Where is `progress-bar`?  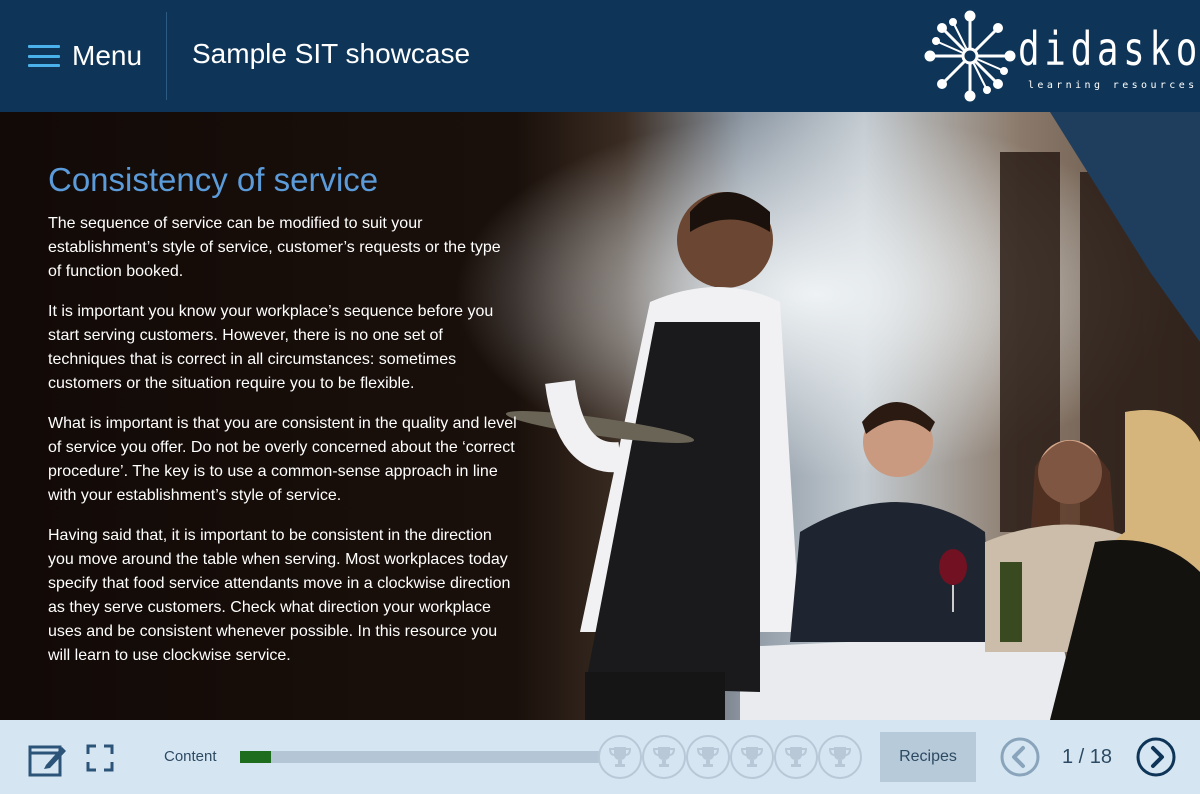
progress-bar is located at coordinates (435, 757).